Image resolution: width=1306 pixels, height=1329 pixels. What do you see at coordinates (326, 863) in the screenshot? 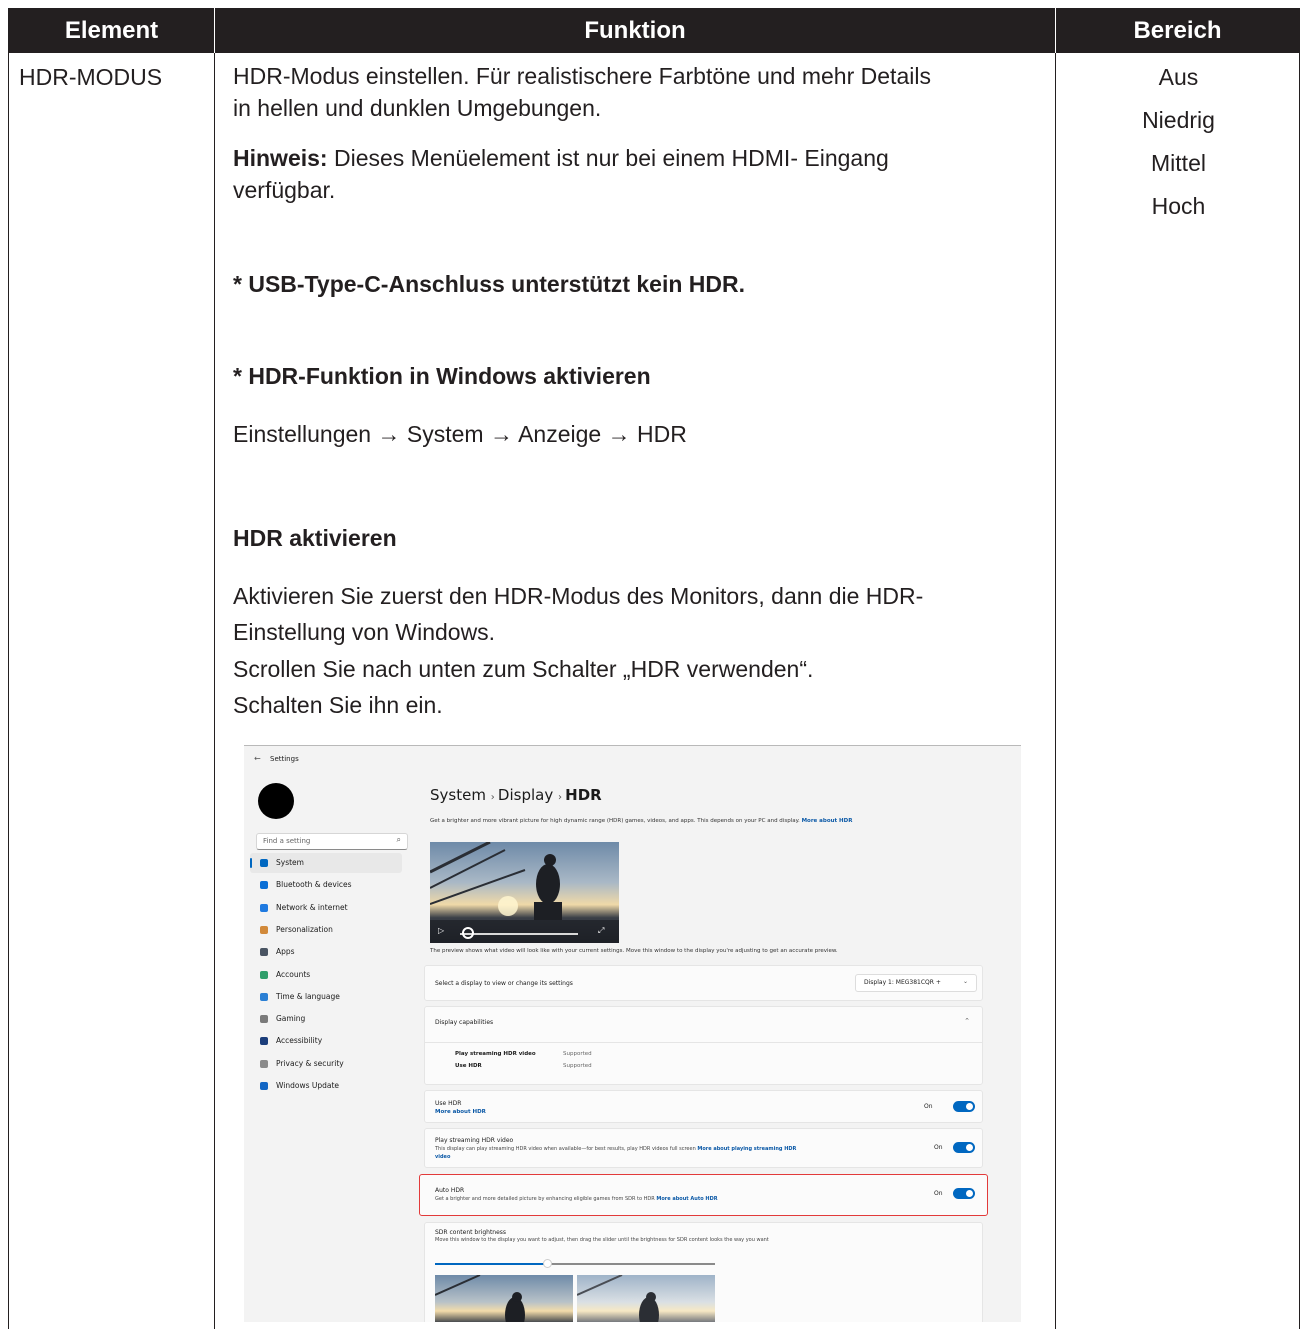
I see `sidebar-item-system: System` at bounding box center [326, 863].